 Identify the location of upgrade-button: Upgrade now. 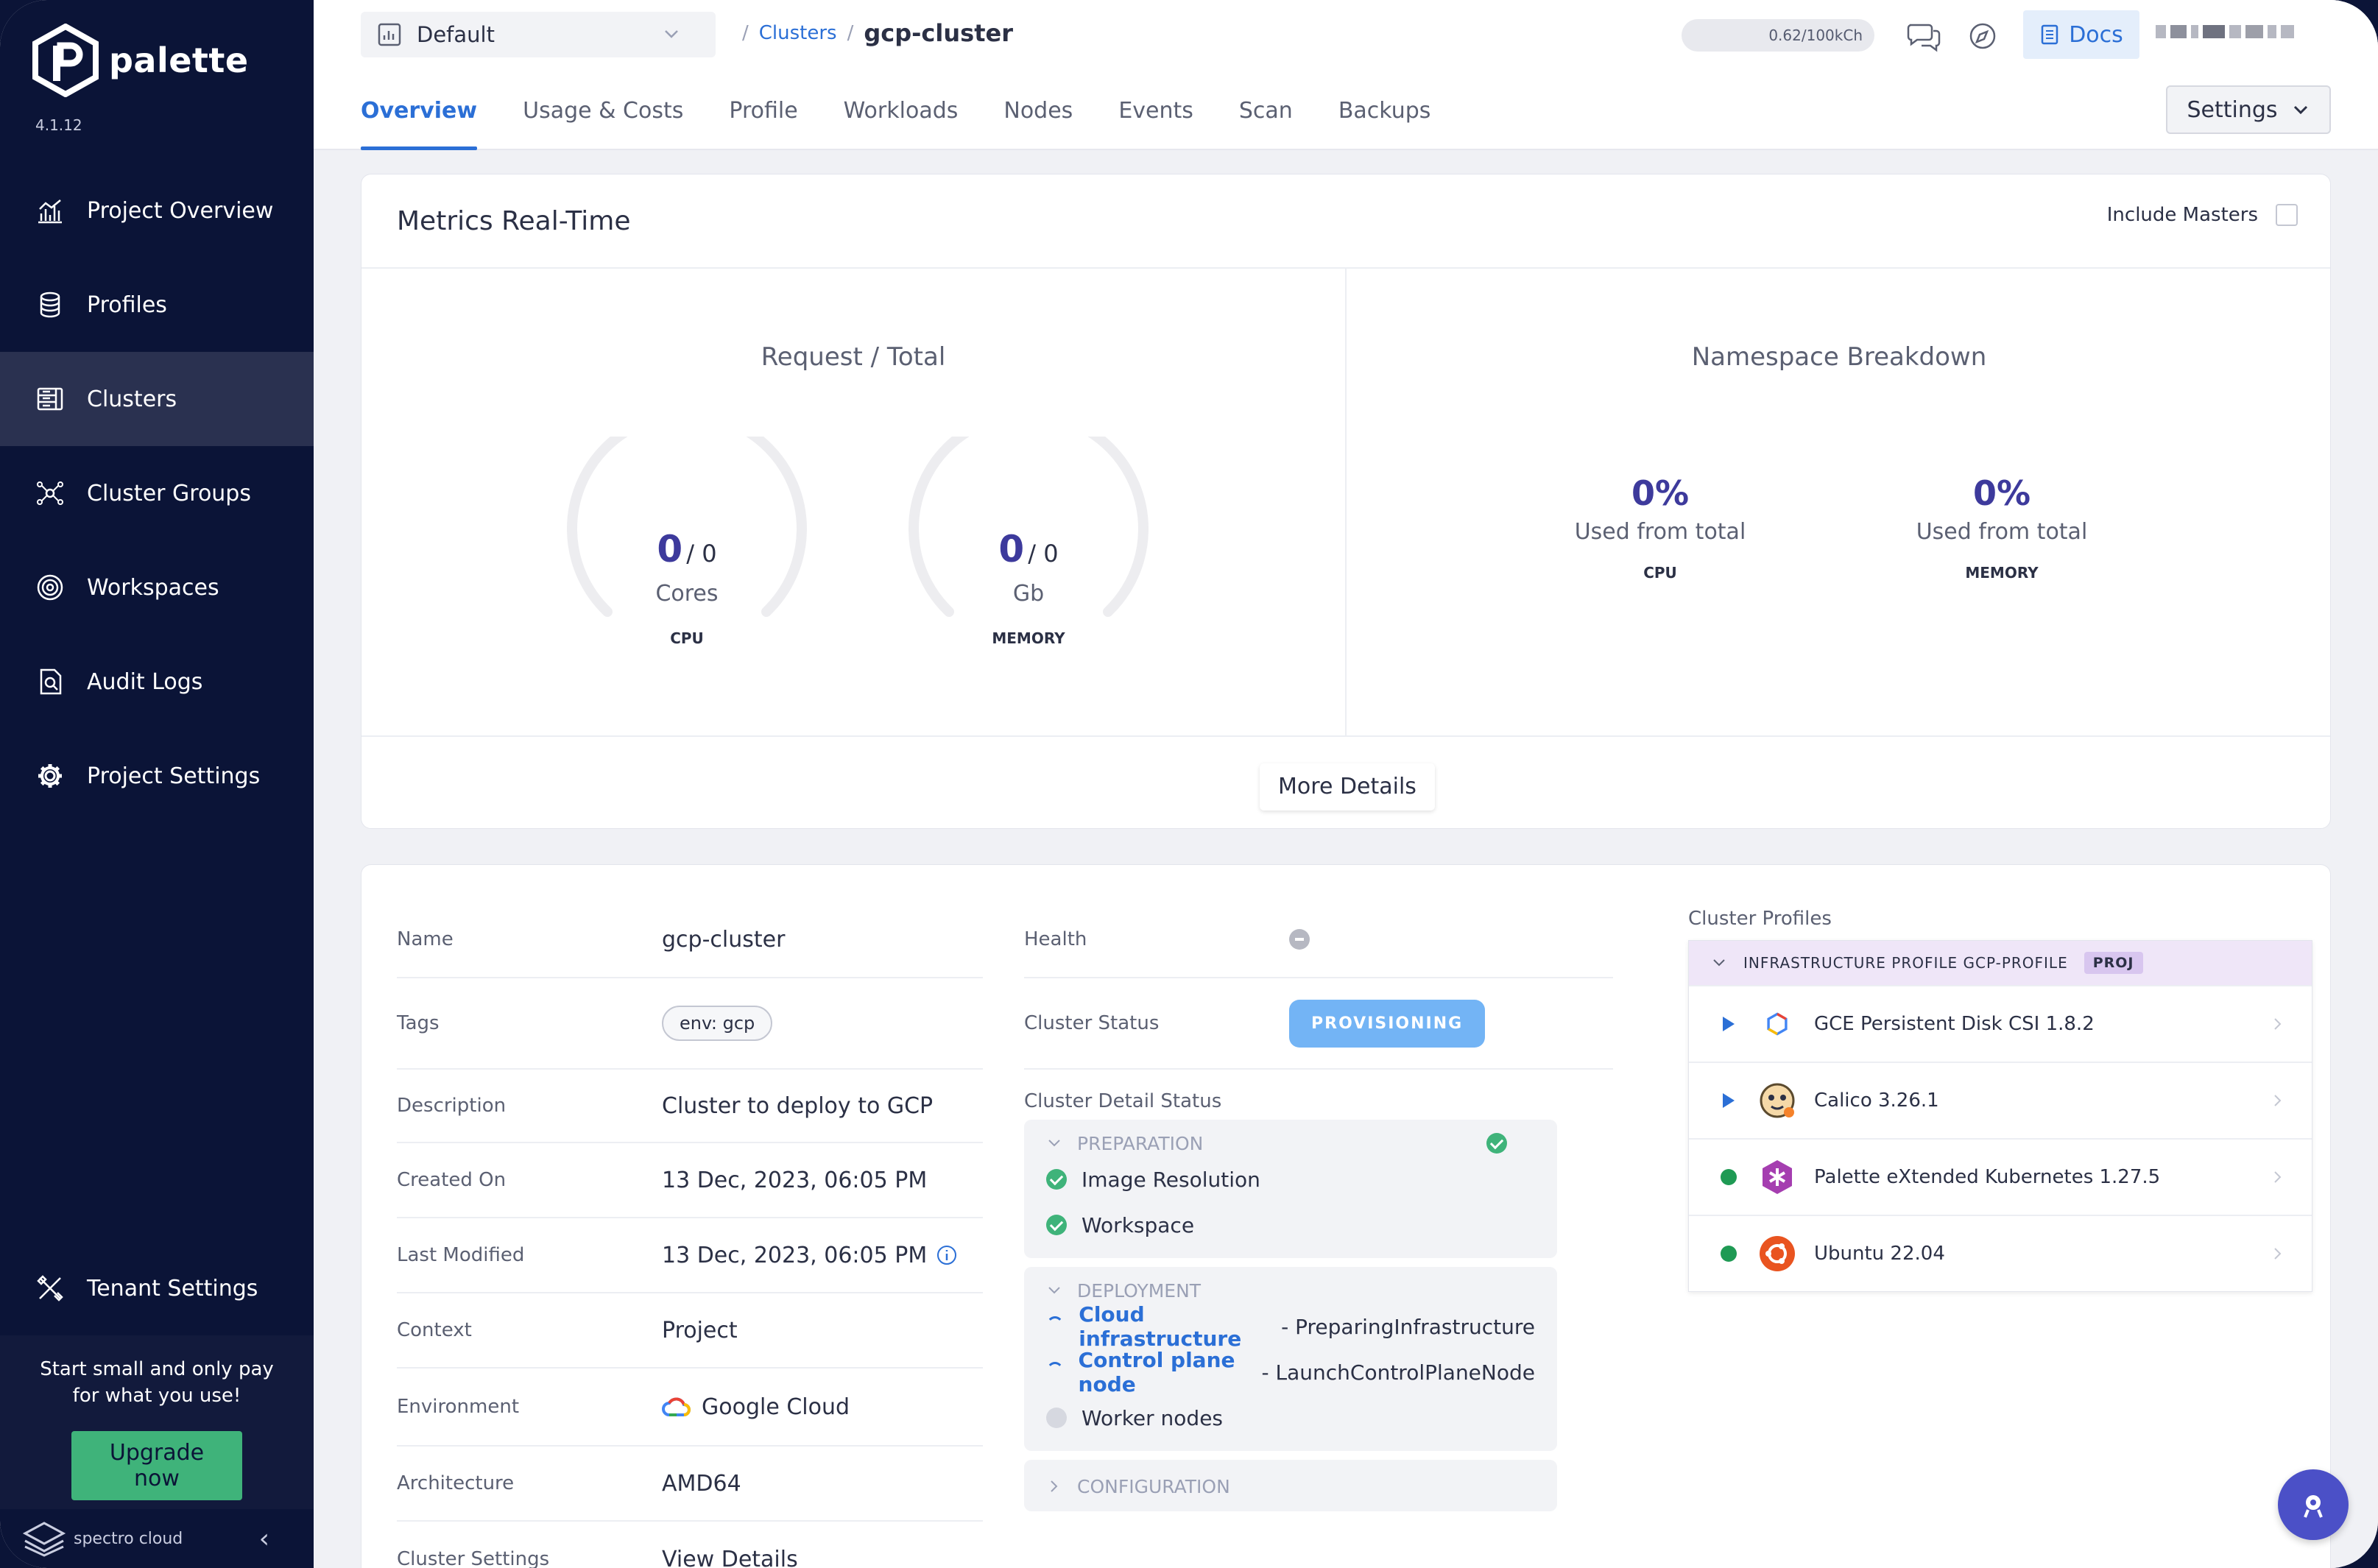
(156, 1466).